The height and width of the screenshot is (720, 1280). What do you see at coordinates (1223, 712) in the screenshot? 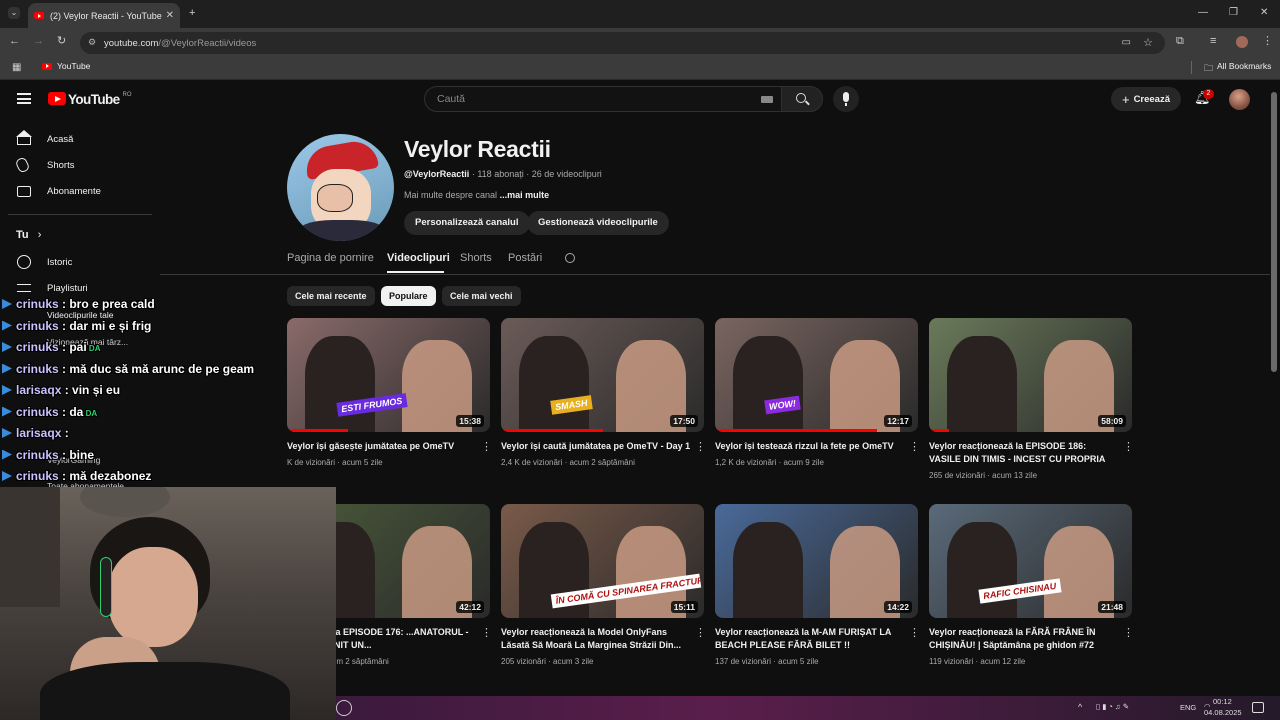
I see `clock-date: 04.08.2025` at bounding box center [1223, 712].